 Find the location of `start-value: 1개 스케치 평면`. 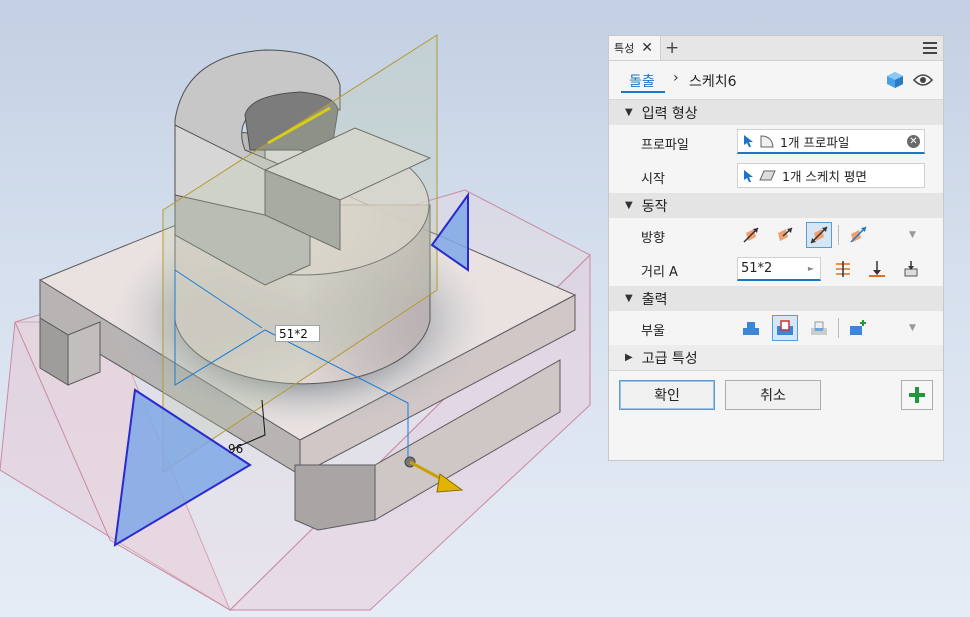

start-value: 1개 스케치 평면 is located at coordinates (824, 176).